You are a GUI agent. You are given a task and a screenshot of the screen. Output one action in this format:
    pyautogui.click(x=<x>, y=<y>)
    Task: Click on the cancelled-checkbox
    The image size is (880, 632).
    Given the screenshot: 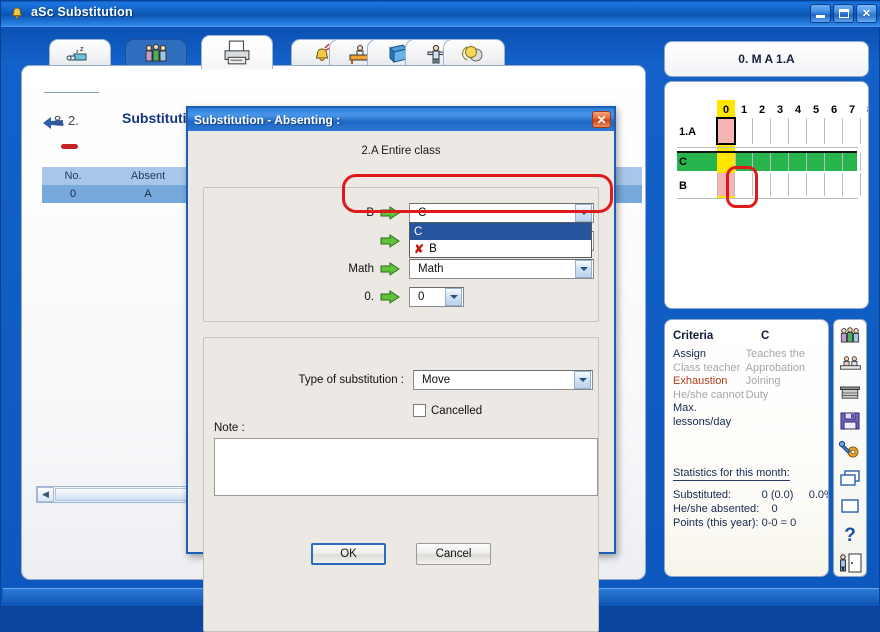 What is the action you would take?
    pyautogui.click(x=419, y=410)
    